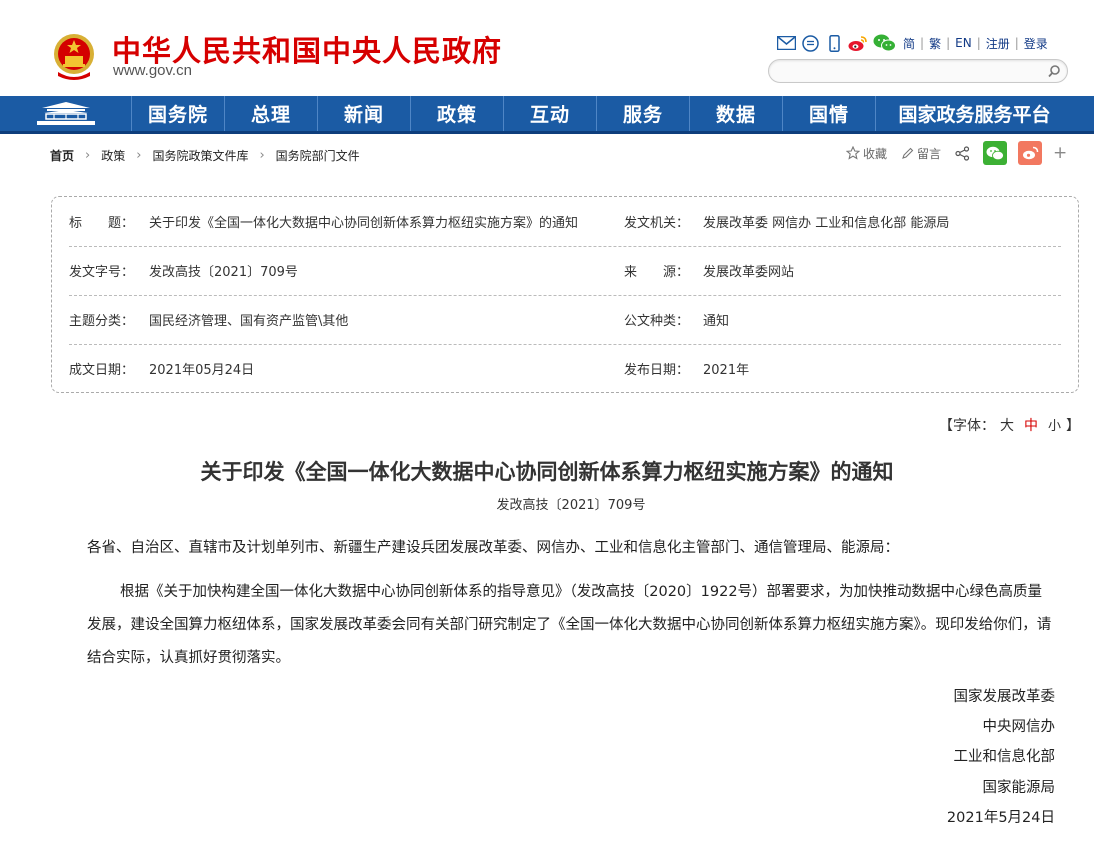 Image resolution: width=1094 pixels, height=854 pixels. I want to click on font-size-small-button: 小, so click(1054, 426).